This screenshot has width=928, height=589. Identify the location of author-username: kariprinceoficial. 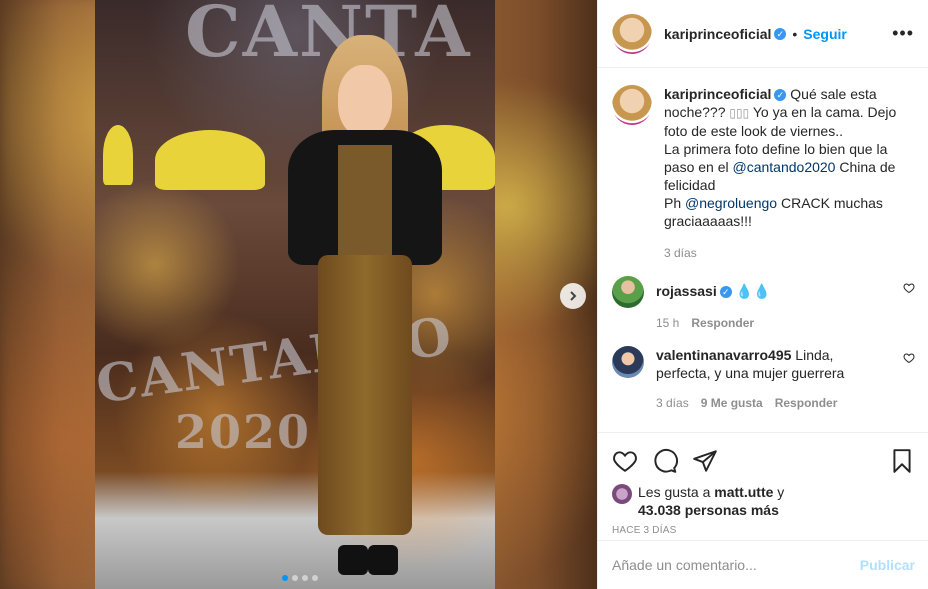
(717, 34).